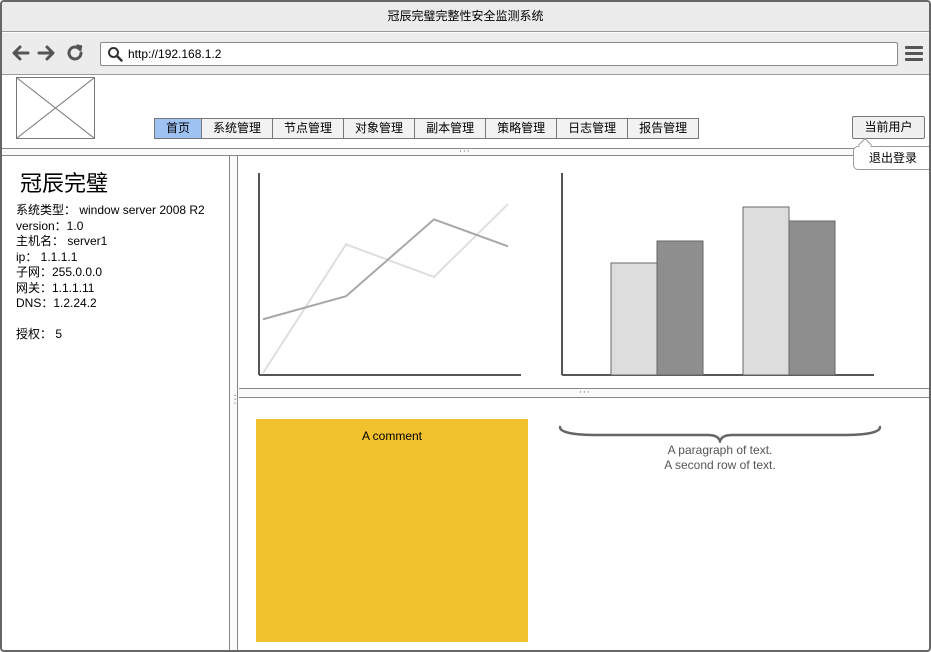 The height and width of the screenshot is (652, 931). I want to click on tab-node-management: 节点管理, so click(309, 128).